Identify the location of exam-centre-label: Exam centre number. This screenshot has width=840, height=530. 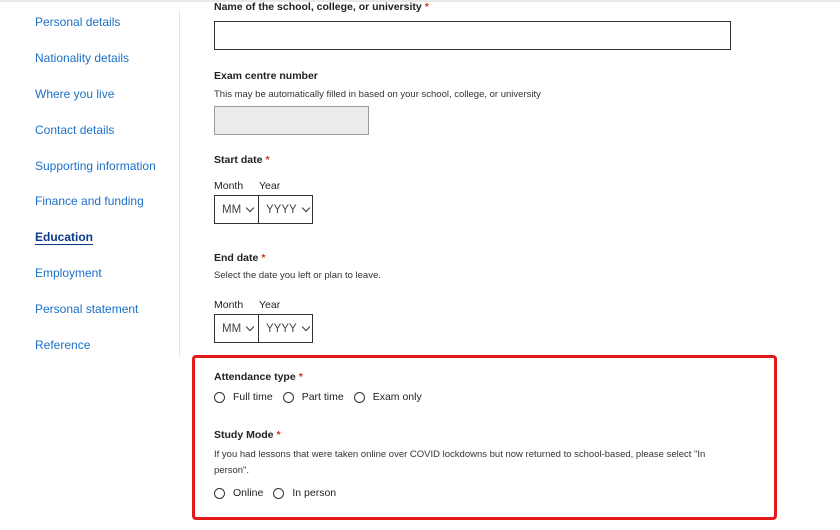
(266, 76).